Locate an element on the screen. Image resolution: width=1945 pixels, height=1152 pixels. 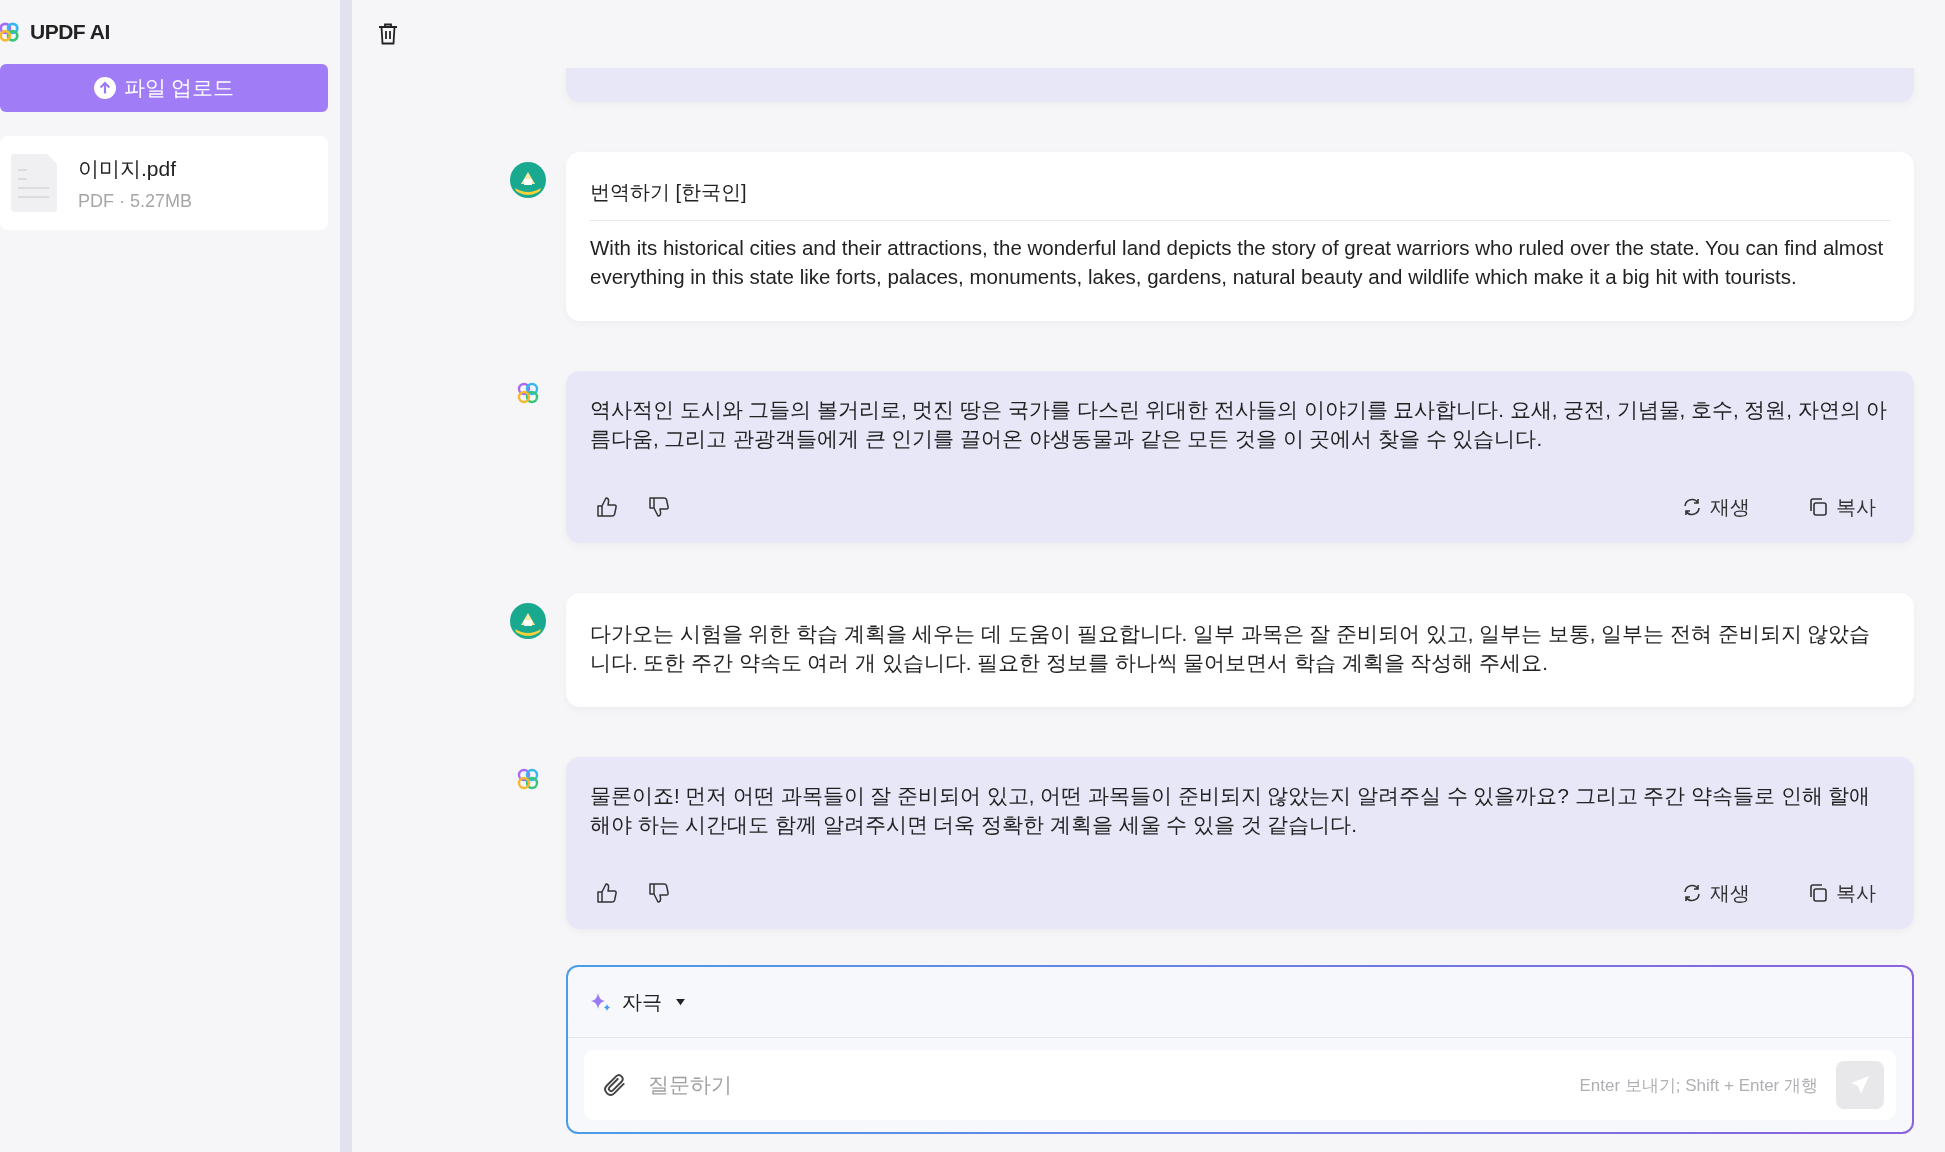
message-title: 번역하기 [한국인] is located at coordinates (669, 192).